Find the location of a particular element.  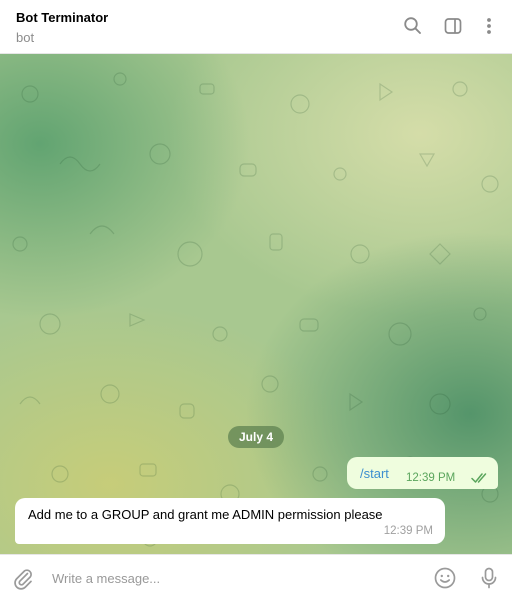

microphone-icon is located at coordinates (489, 578).